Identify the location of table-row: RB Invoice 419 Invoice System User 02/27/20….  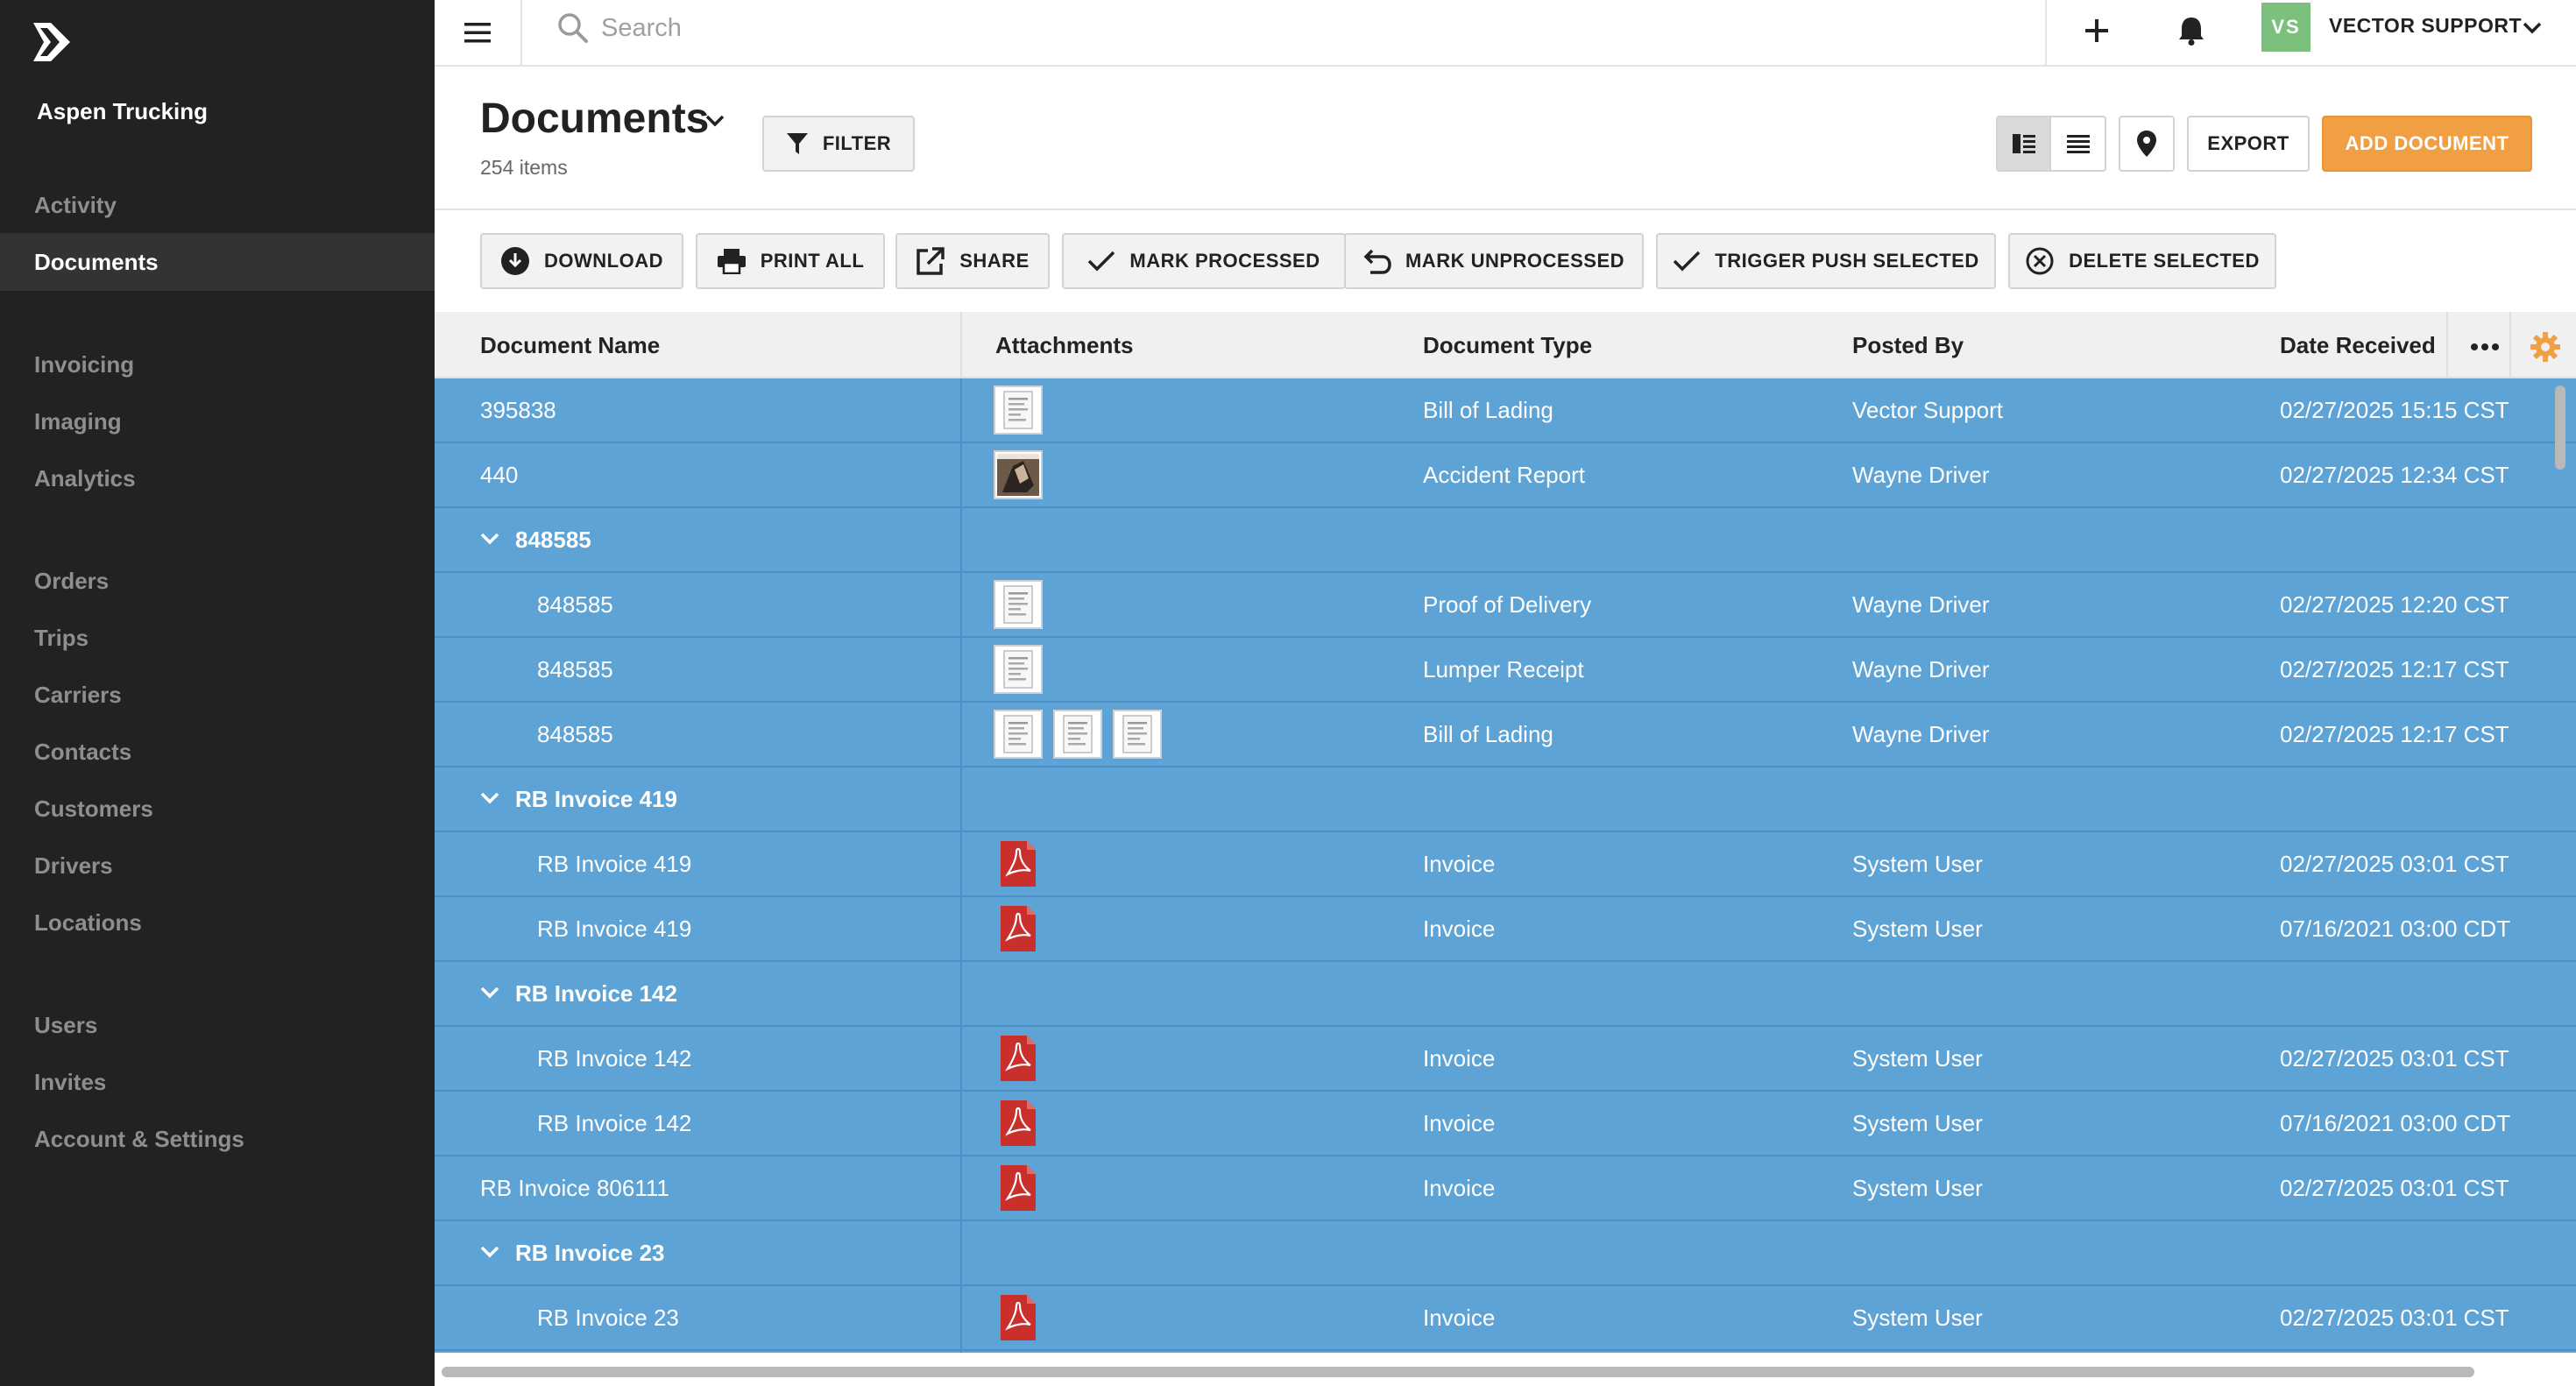
(1505, 865).